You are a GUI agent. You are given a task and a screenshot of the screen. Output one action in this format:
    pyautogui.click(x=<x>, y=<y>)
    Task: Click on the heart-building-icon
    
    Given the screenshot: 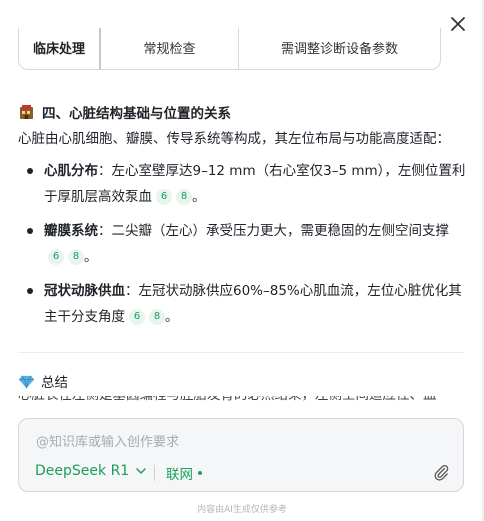 What is the action you would take?
    pyautogui.click(x=26, y=112)
    